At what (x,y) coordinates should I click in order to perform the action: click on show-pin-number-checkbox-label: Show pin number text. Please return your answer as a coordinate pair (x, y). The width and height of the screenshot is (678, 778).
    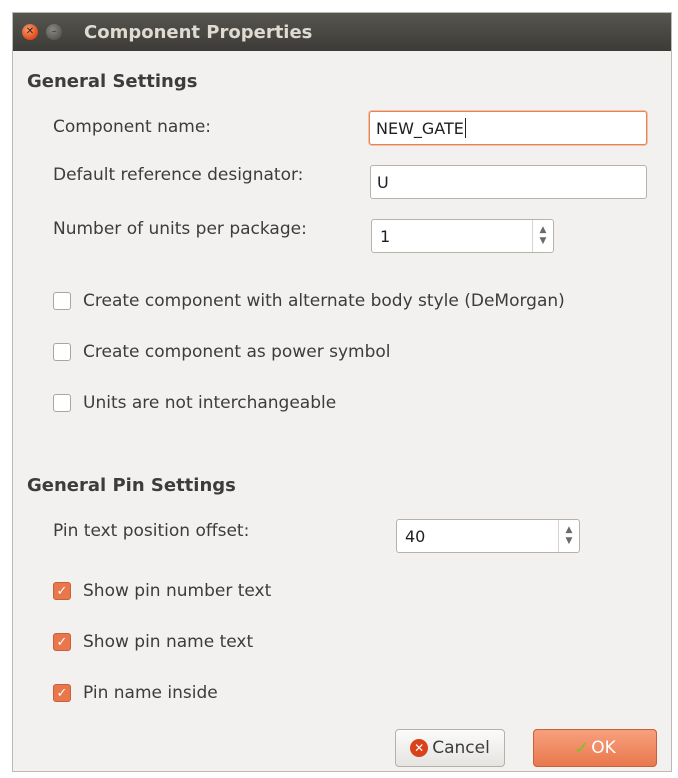
    Looking at the image, I should click on (177, 591).